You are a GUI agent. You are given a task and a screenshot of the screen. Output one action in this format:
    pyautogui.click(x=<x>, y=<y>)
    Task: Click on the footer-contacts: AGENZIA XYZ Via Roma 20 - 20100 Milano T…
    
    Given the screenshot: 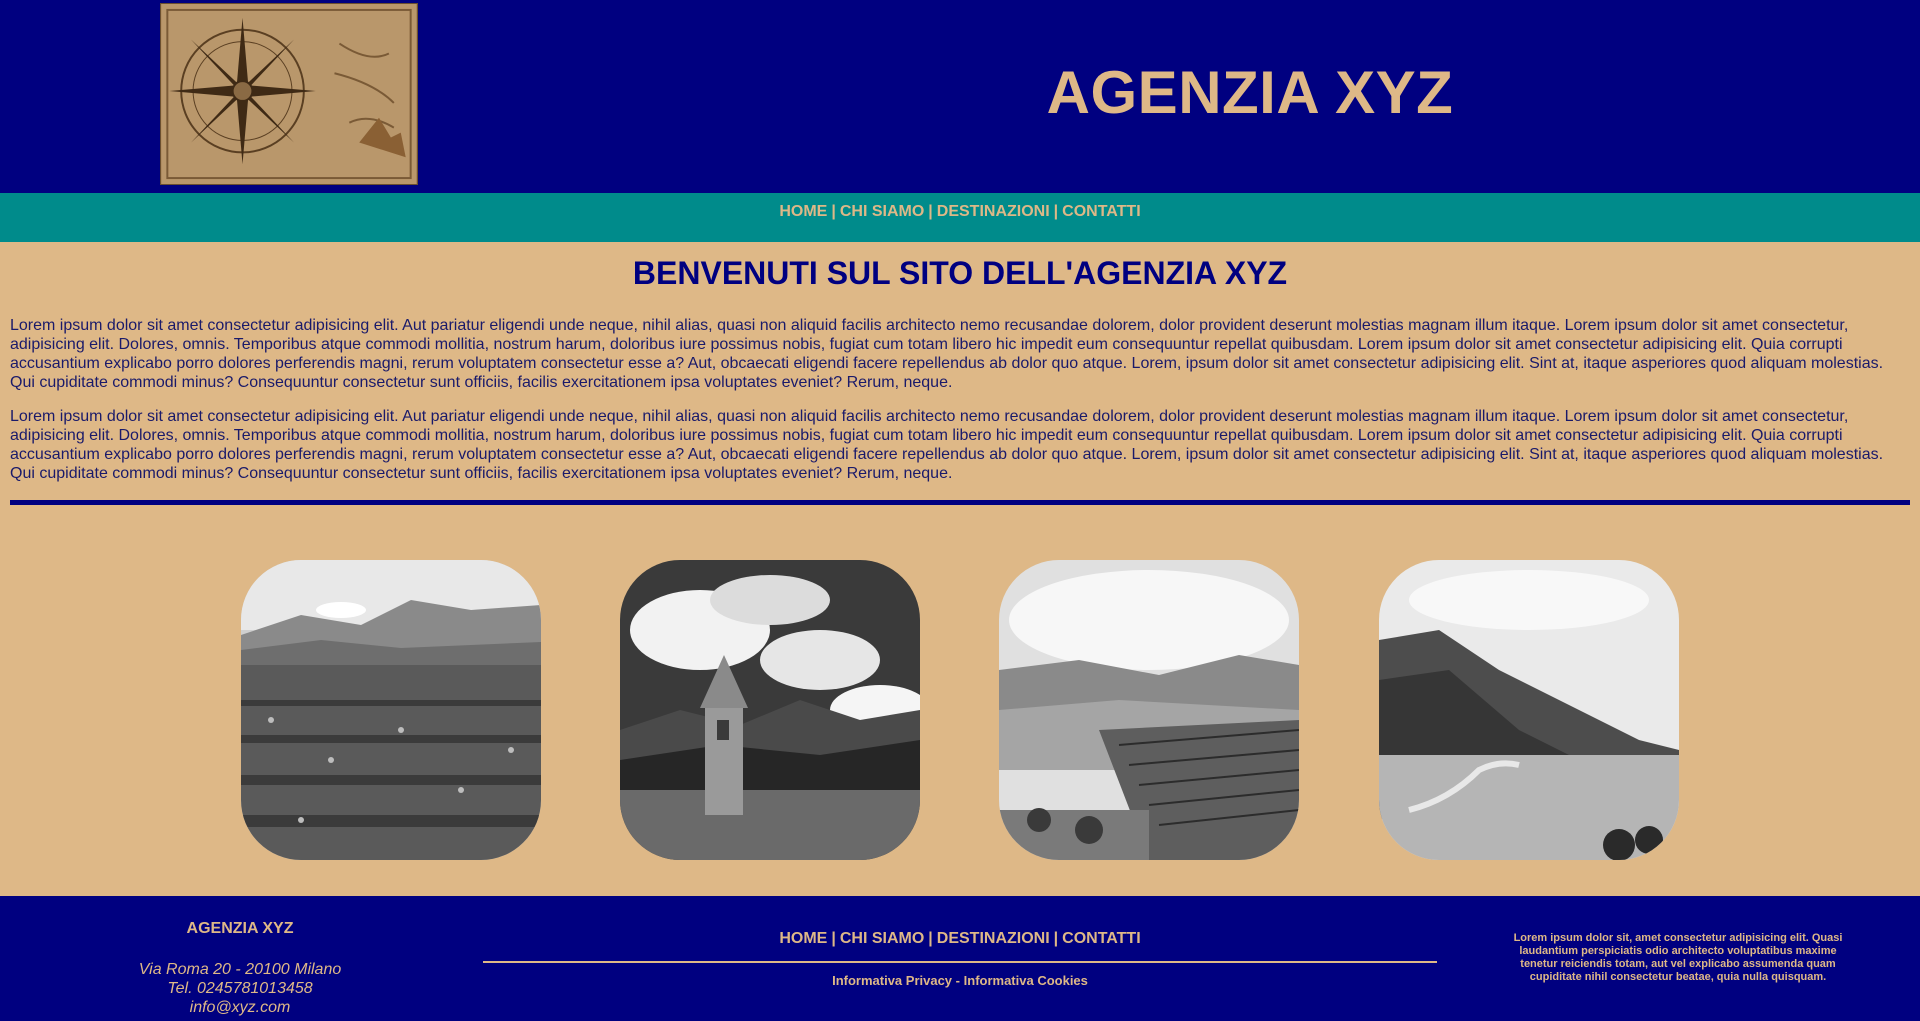 What is the action you would take?
    pyautogui.click(x=240, y=968)
    